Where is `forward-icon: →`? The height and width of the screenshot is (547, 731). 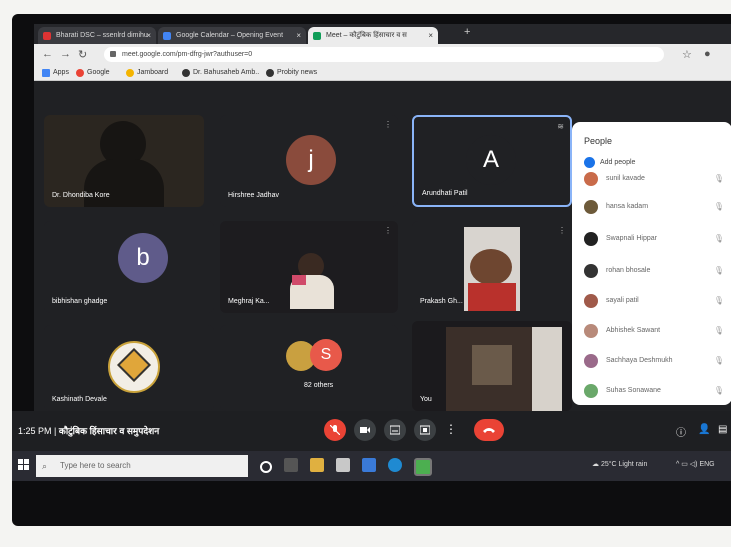
forward-icon: → is located at coordinates (65, 54).